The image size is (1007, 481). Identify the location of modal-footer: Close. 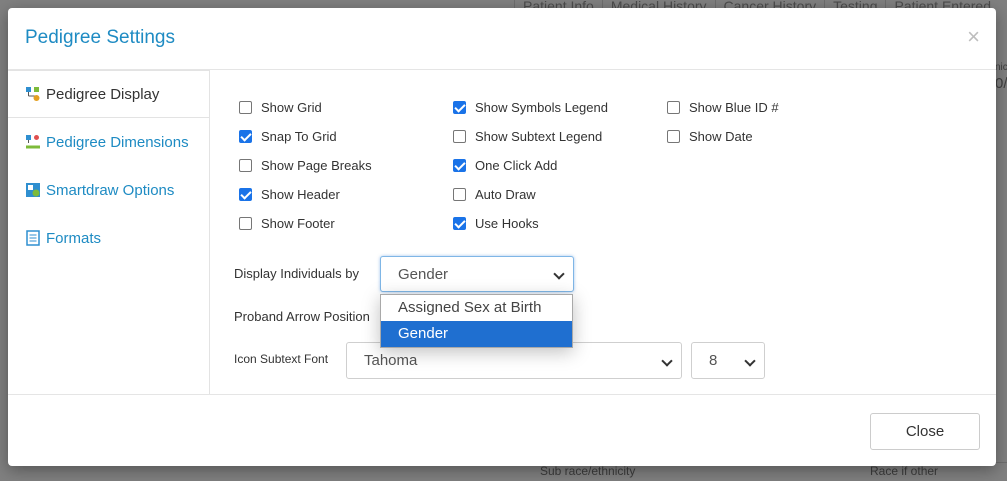
(502, 430).